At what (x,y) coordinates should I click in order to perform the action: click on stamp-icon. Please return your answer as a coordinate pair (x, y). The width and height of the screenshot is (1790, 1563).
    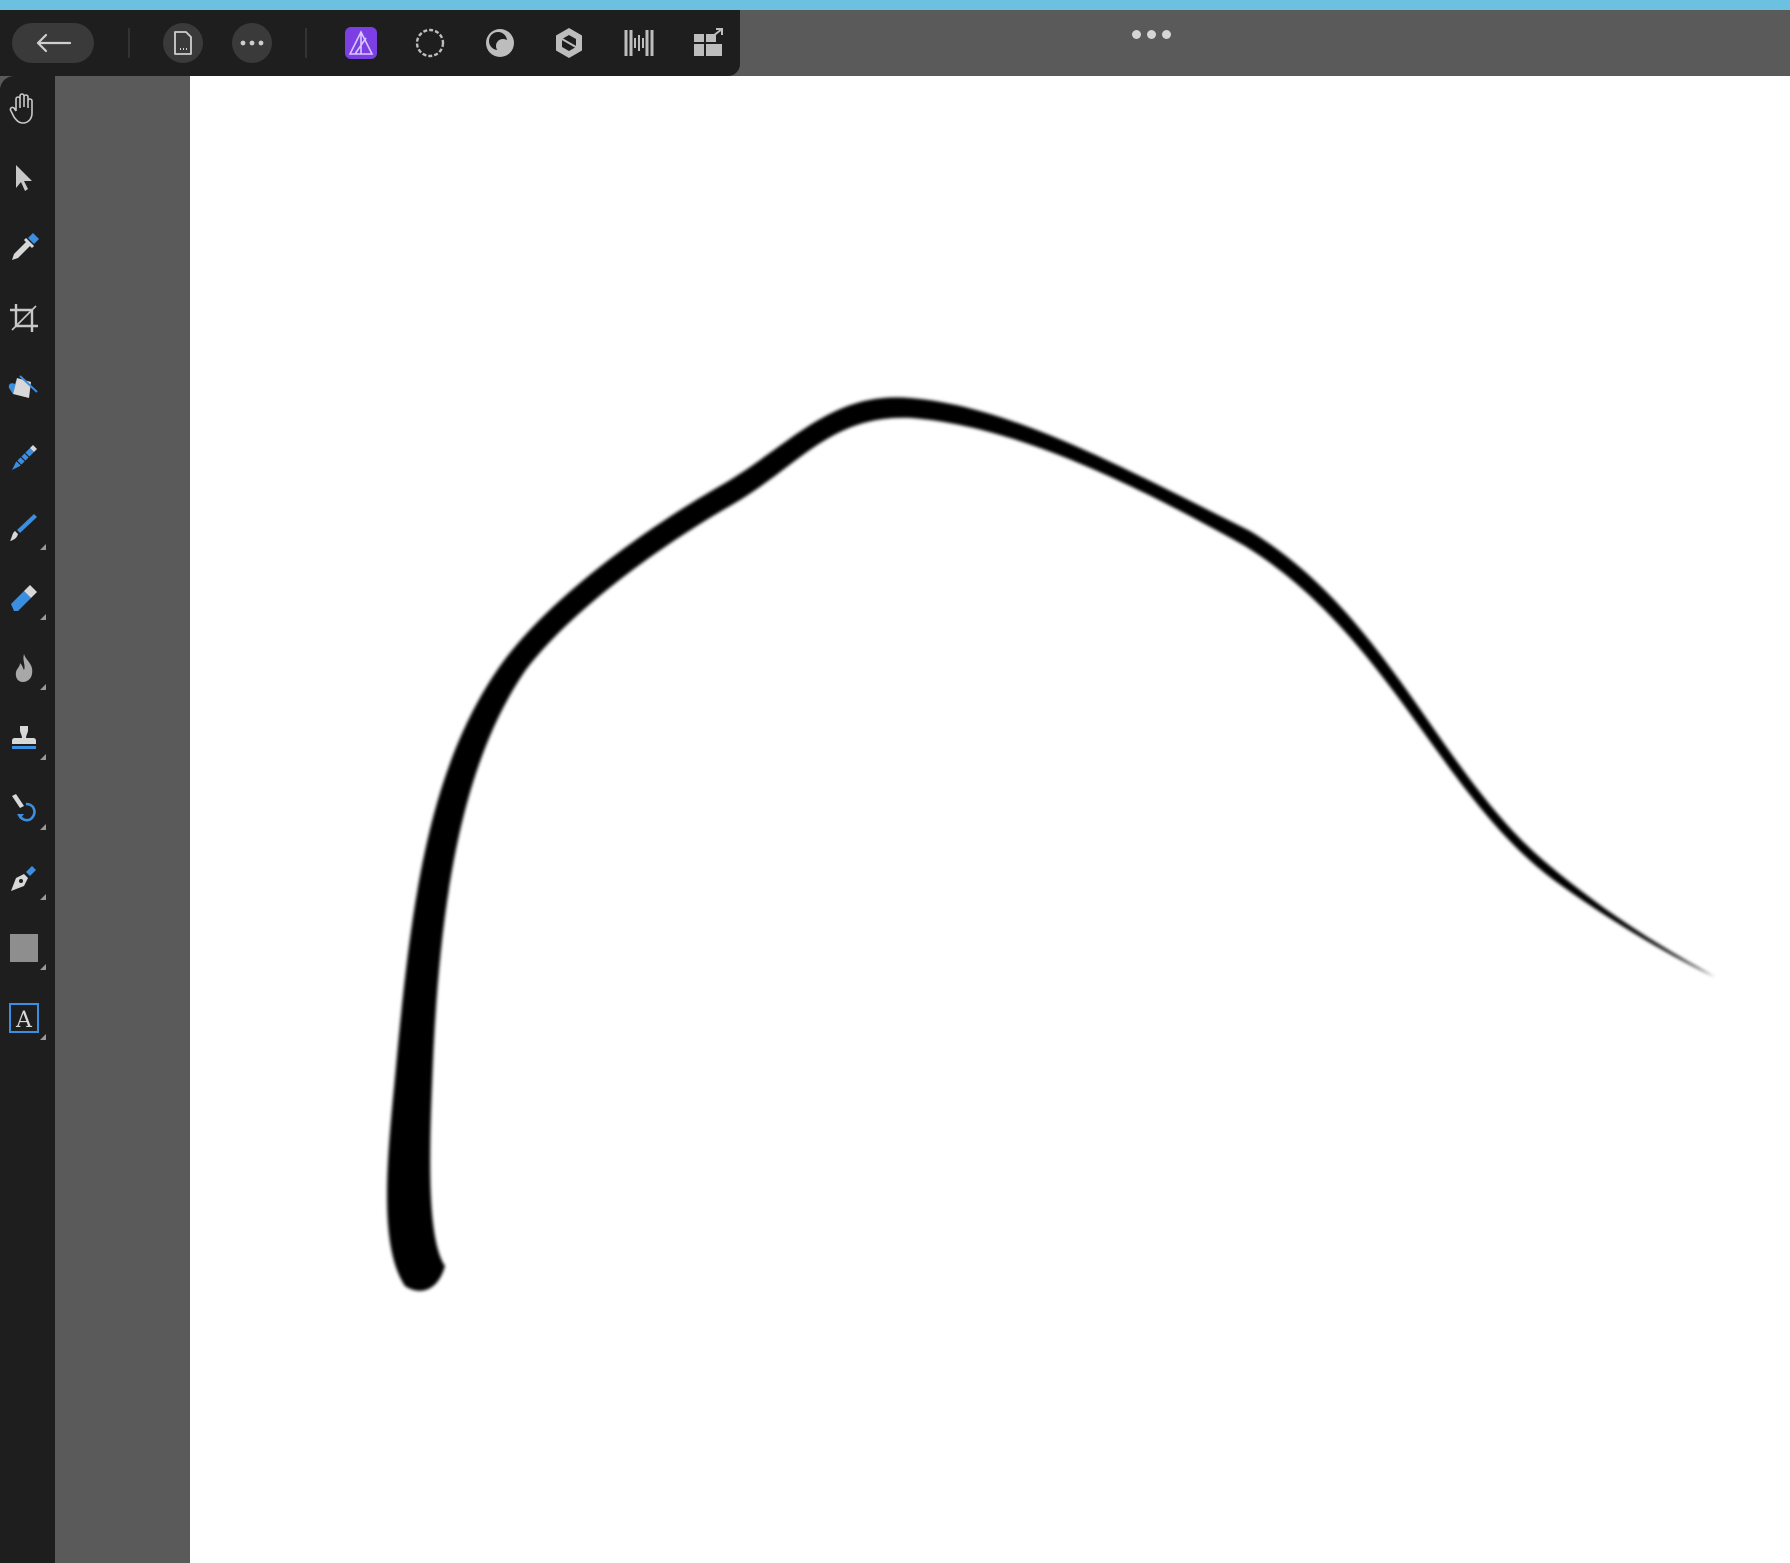
    Looking at the image, I should click on (24, 737).